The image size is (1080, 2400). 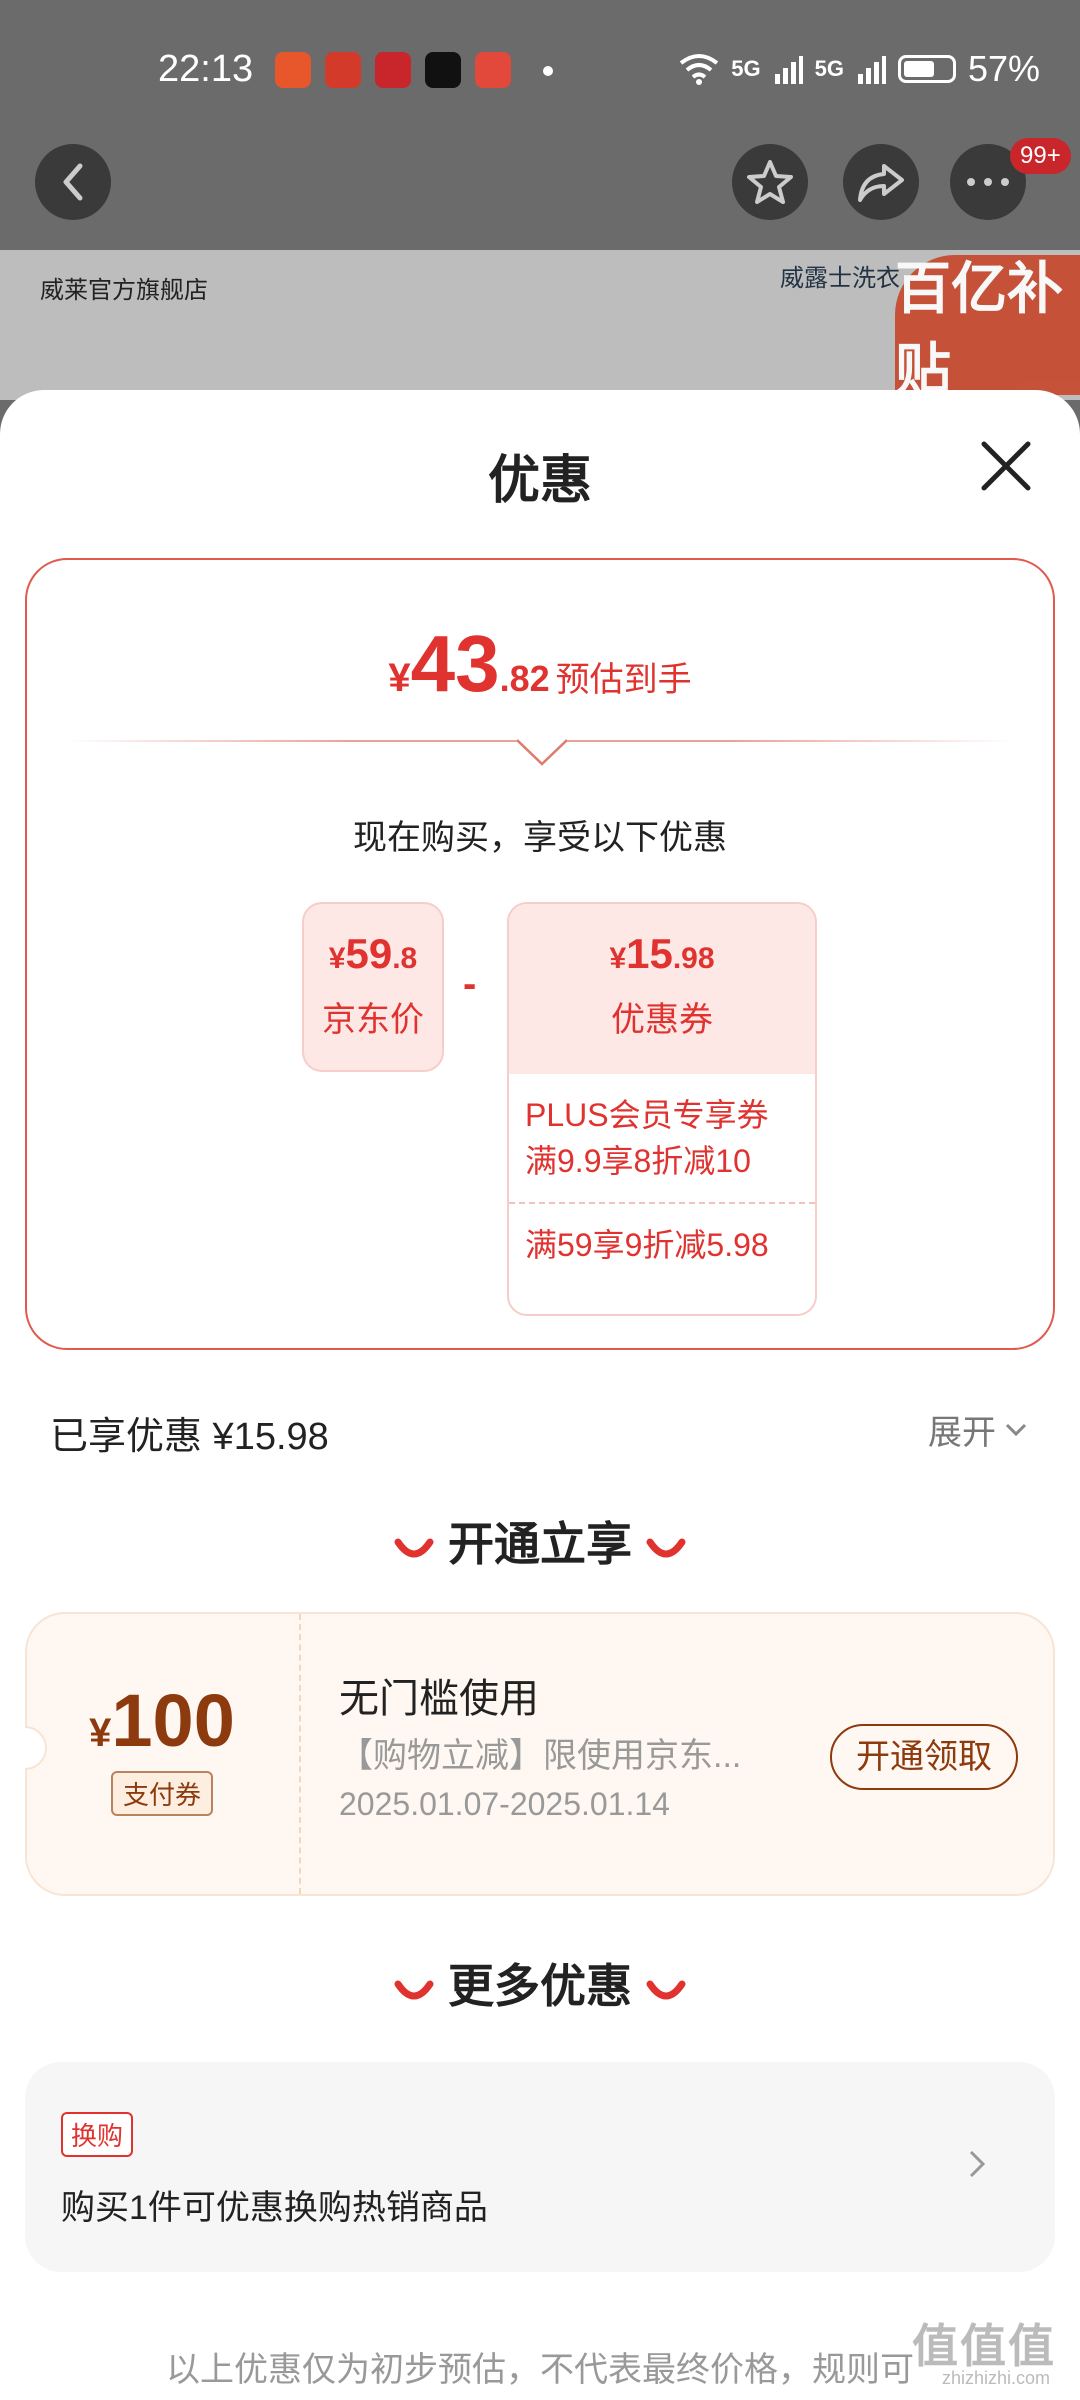 What do you see at coordinates (504, 1804) in the screenshot?
I see `coupon-validity: 2025.01.07-2025.01.14` at bounding box center [504, 1804].